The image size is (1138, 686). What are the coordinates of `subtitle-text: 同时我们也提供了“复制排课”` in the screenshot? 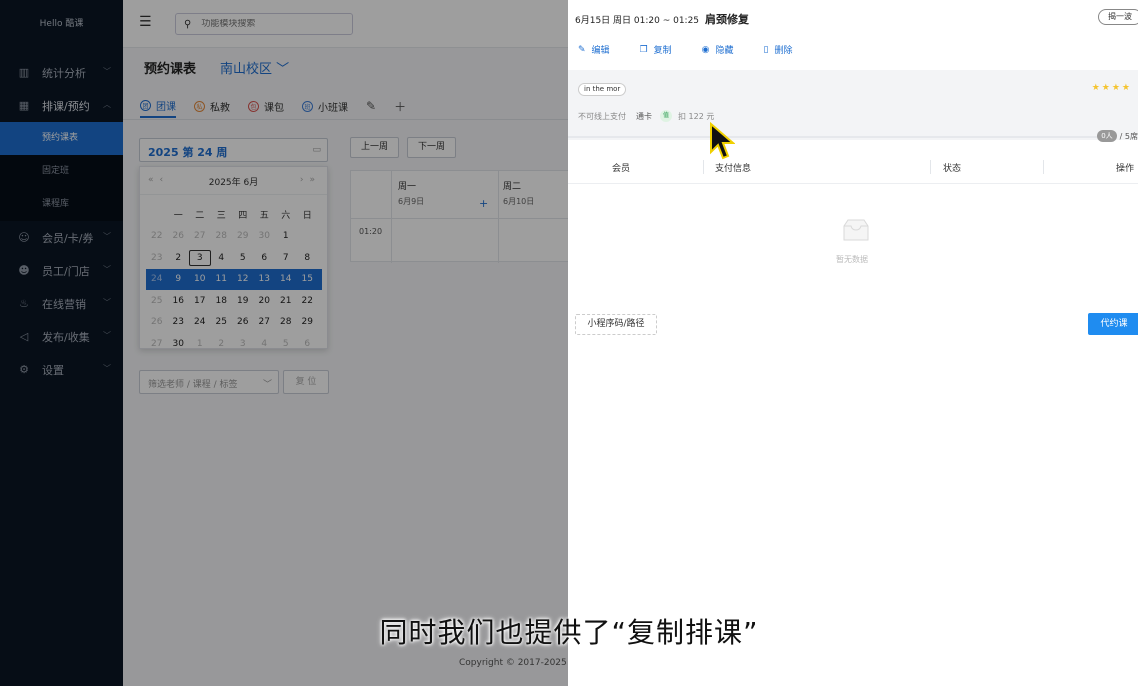 It's located at (569, 632).